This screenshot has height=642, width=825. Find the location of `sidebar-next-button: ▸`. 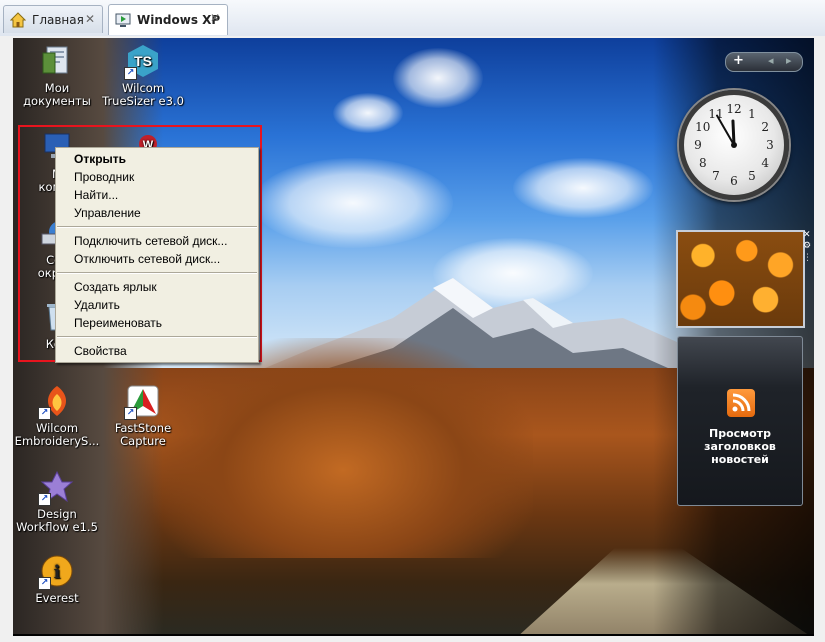

sidebar-next-button: ▸ is located at coordinates (789, 60).